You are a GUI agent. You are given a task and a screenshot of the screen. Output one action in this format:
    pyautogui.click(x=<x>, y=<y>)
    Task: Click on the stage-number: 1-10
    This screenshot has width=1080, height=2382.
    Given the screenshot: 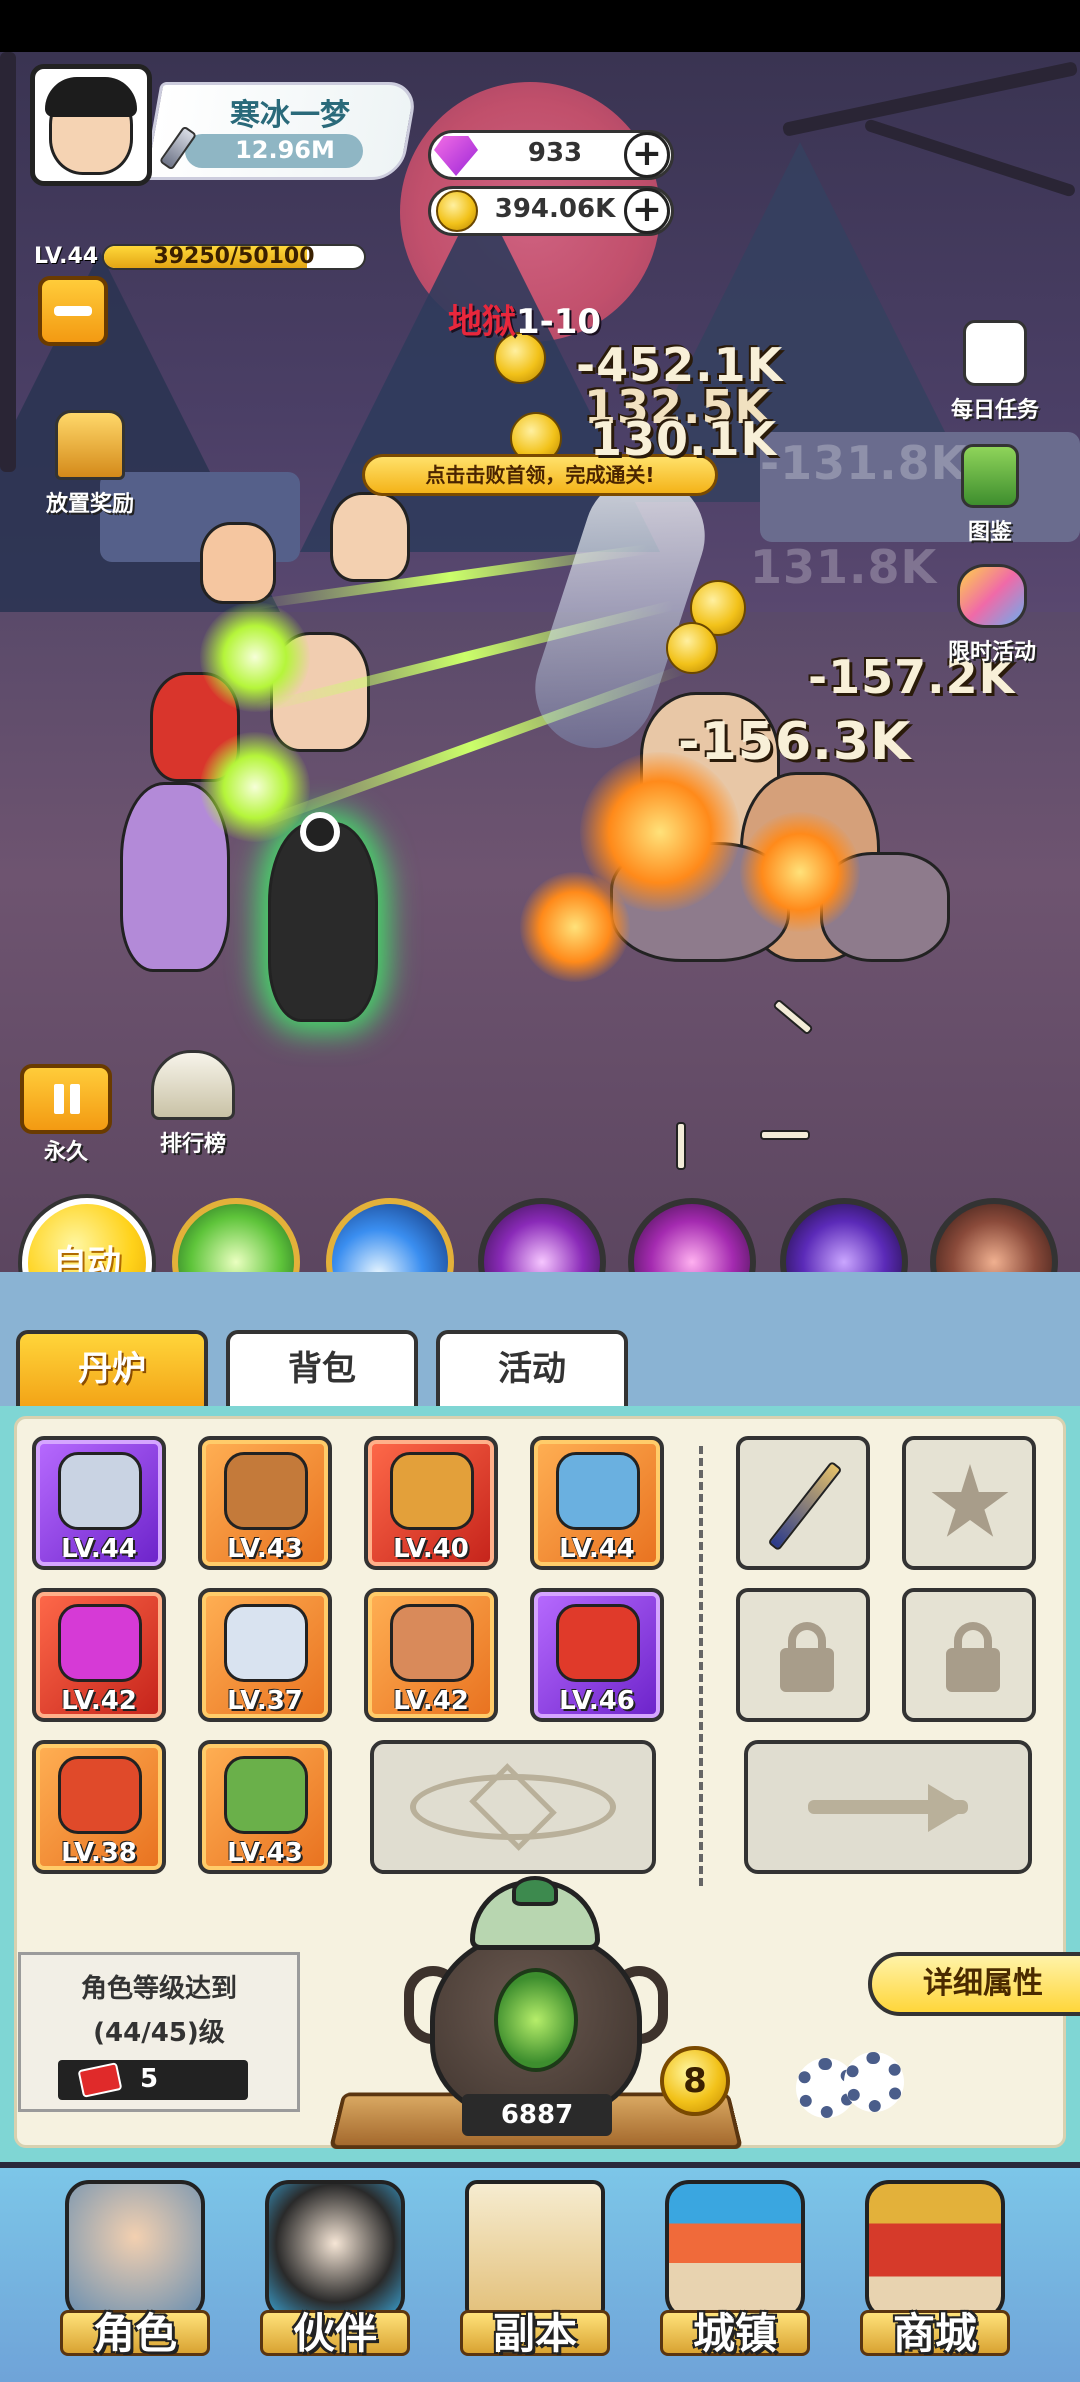 What is the action you would take?
    pyautogui.click(x=559, y=322)
    